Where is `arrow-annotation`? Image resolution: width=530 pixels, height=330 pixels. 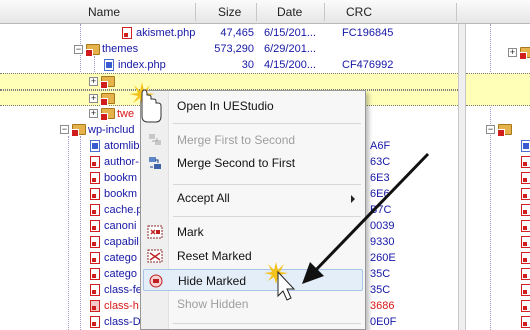
arrow-annotation is located at coordinates (366, 218).